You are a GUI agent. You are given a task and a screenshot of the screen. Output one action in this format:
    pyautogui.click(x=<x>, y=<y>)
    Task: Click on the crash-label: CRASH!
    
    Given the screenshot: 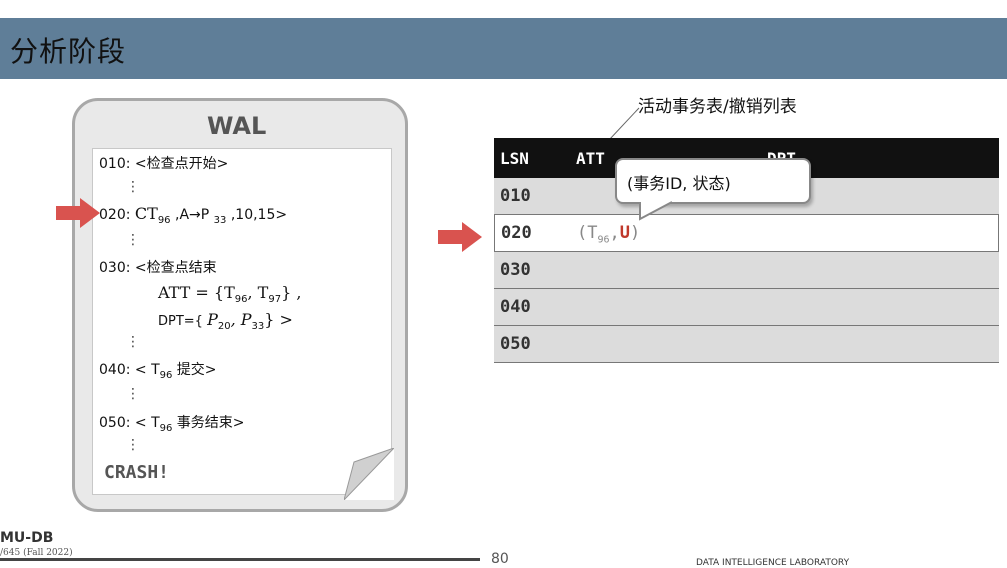 What is the action you would take?
    pyautogui.click(x=137, y=472)
    